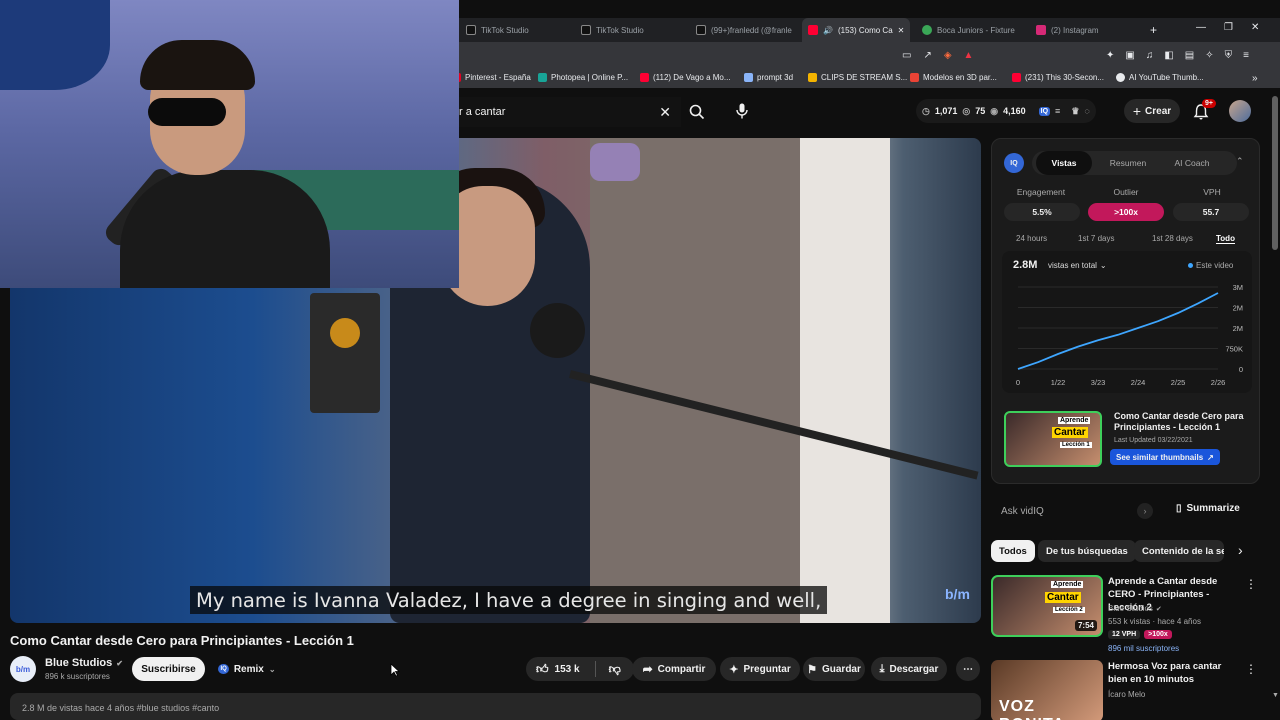  I want to click on ask-button: ✦ Preguntar, so click(760, 669).